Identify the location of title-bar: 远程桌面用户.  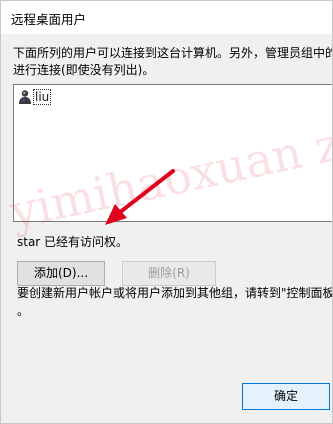
(166, 17).